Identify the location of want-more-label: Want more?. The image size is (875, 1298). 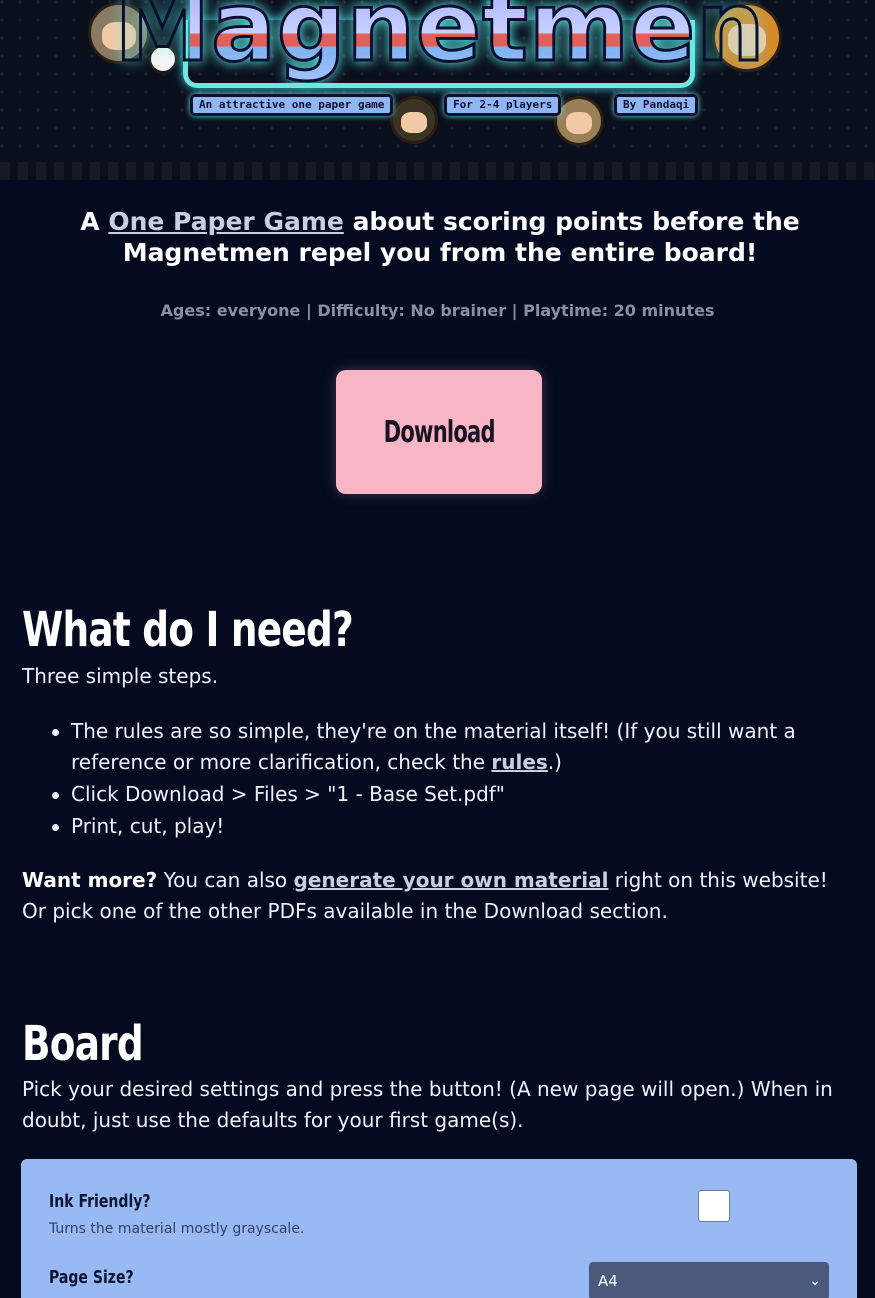
(90, 880).